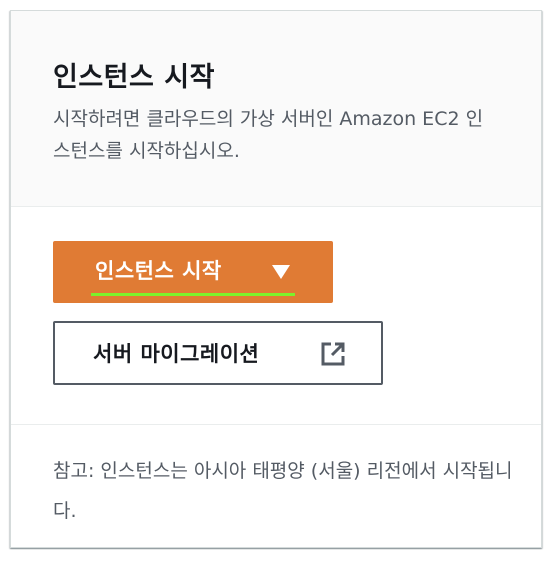 Image resolution: width=552 pixels, height=562 pixels. Describe the element at coordinates (283, 491) in the screenshot. I see `region-note: 참고: 인스턴스는 아시아 태평양 (서울) 리전에서 시작됩니다.` at that location.